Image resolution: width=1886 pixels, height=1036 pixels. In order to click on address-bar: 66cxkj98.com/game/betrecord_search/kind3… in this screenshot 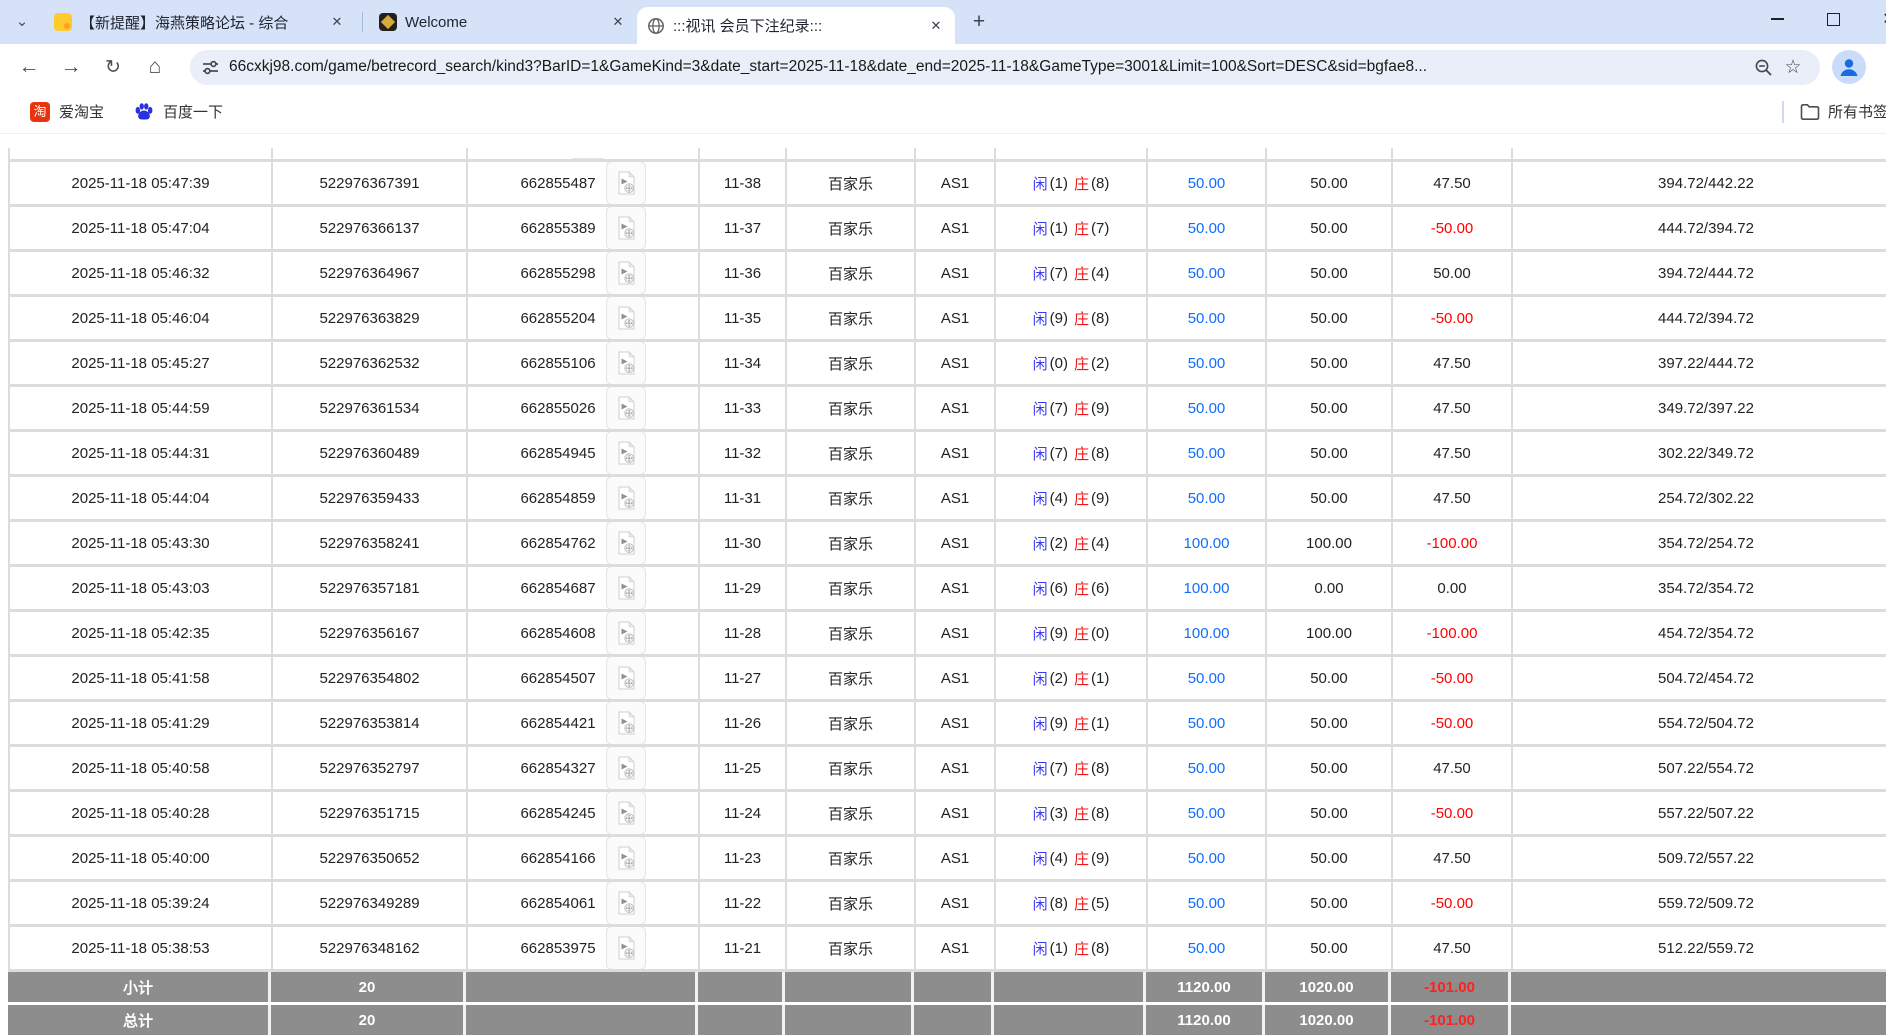, I will do `click(1005, 67)`.